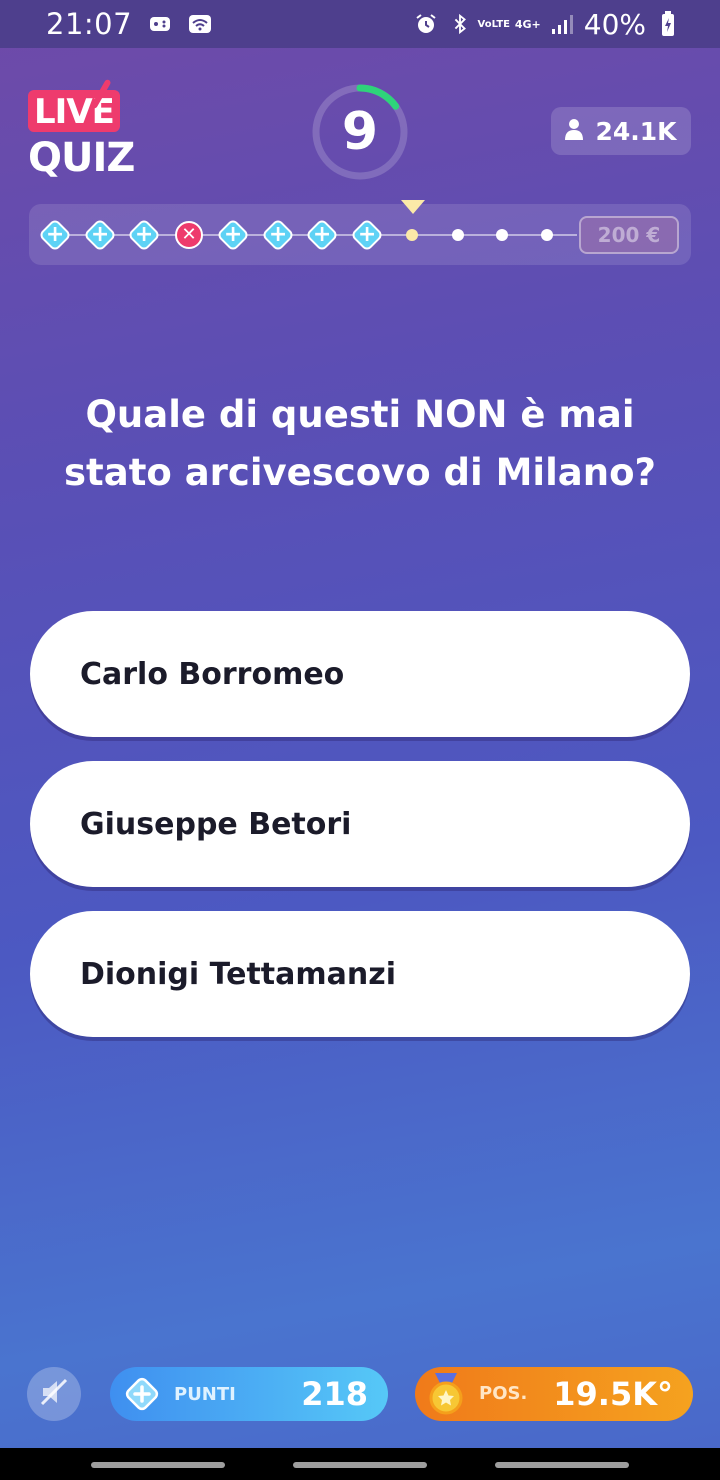  What do you see at coordinates (334, 1394) in the screenshot?
I see `points-value: 218` at bounding box center [334, 1394].